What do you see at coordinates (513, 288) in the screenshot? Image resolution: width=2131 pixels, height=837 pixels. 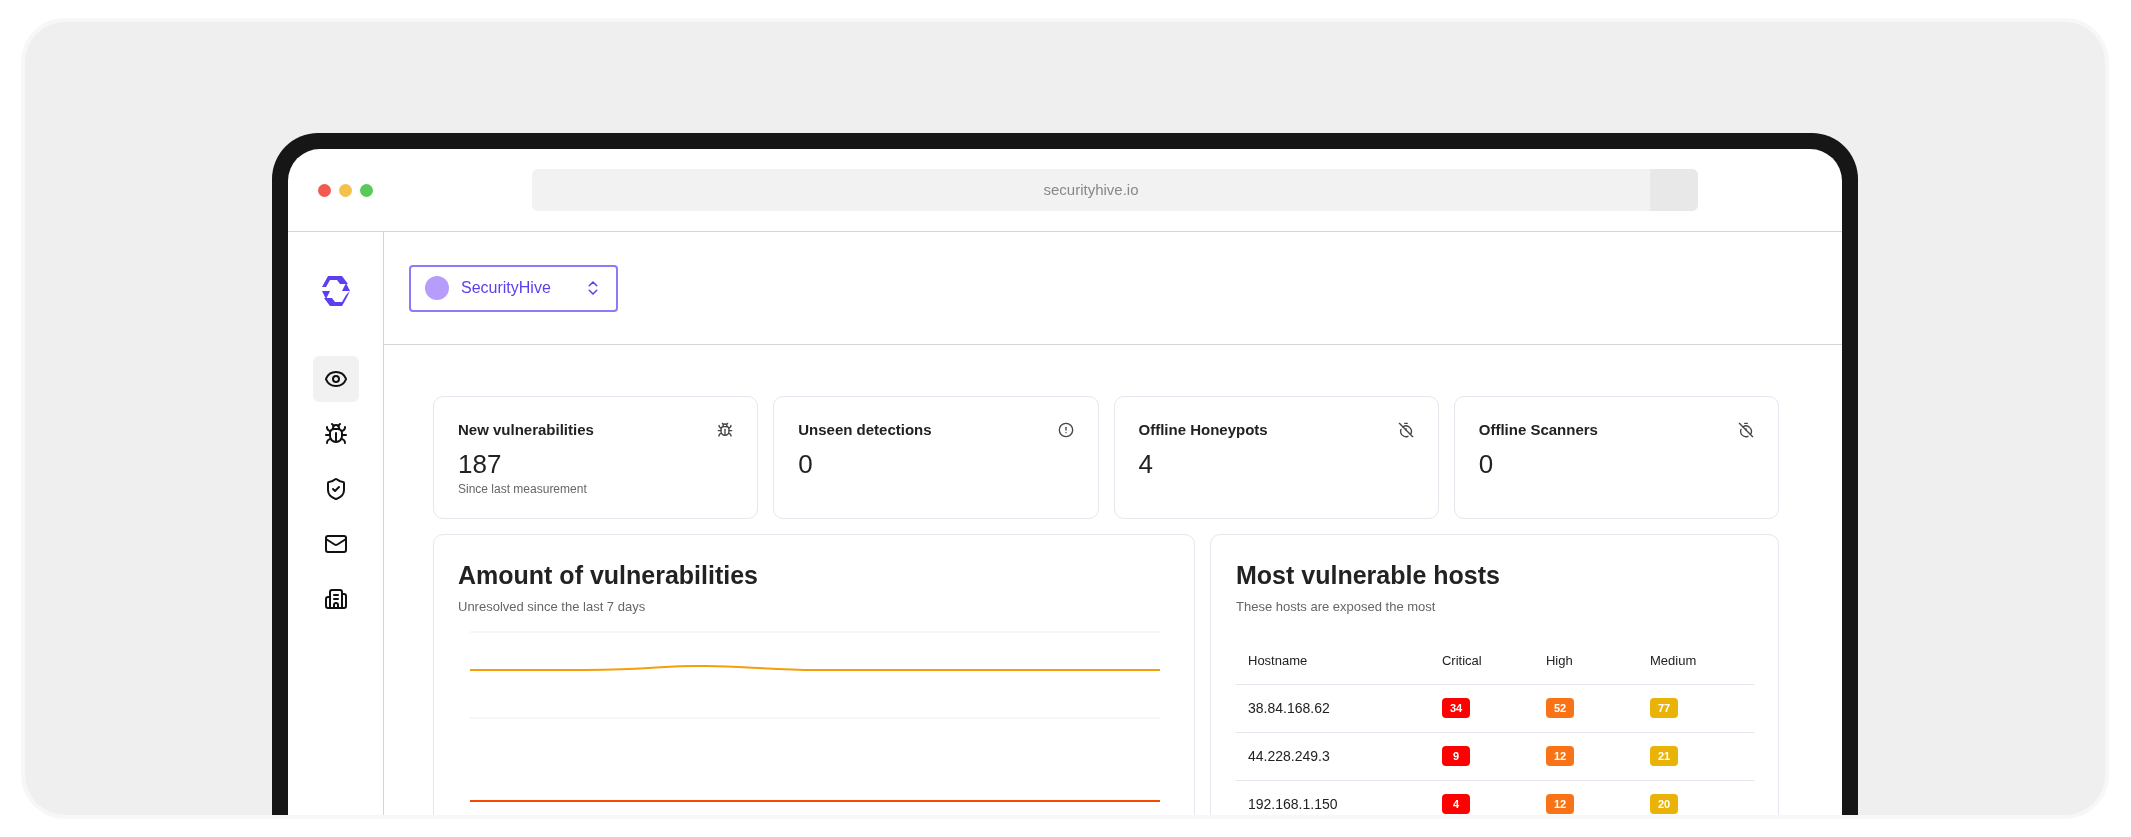 I see `organization-selector: SecurityHive` at bounding box center [513, 288].